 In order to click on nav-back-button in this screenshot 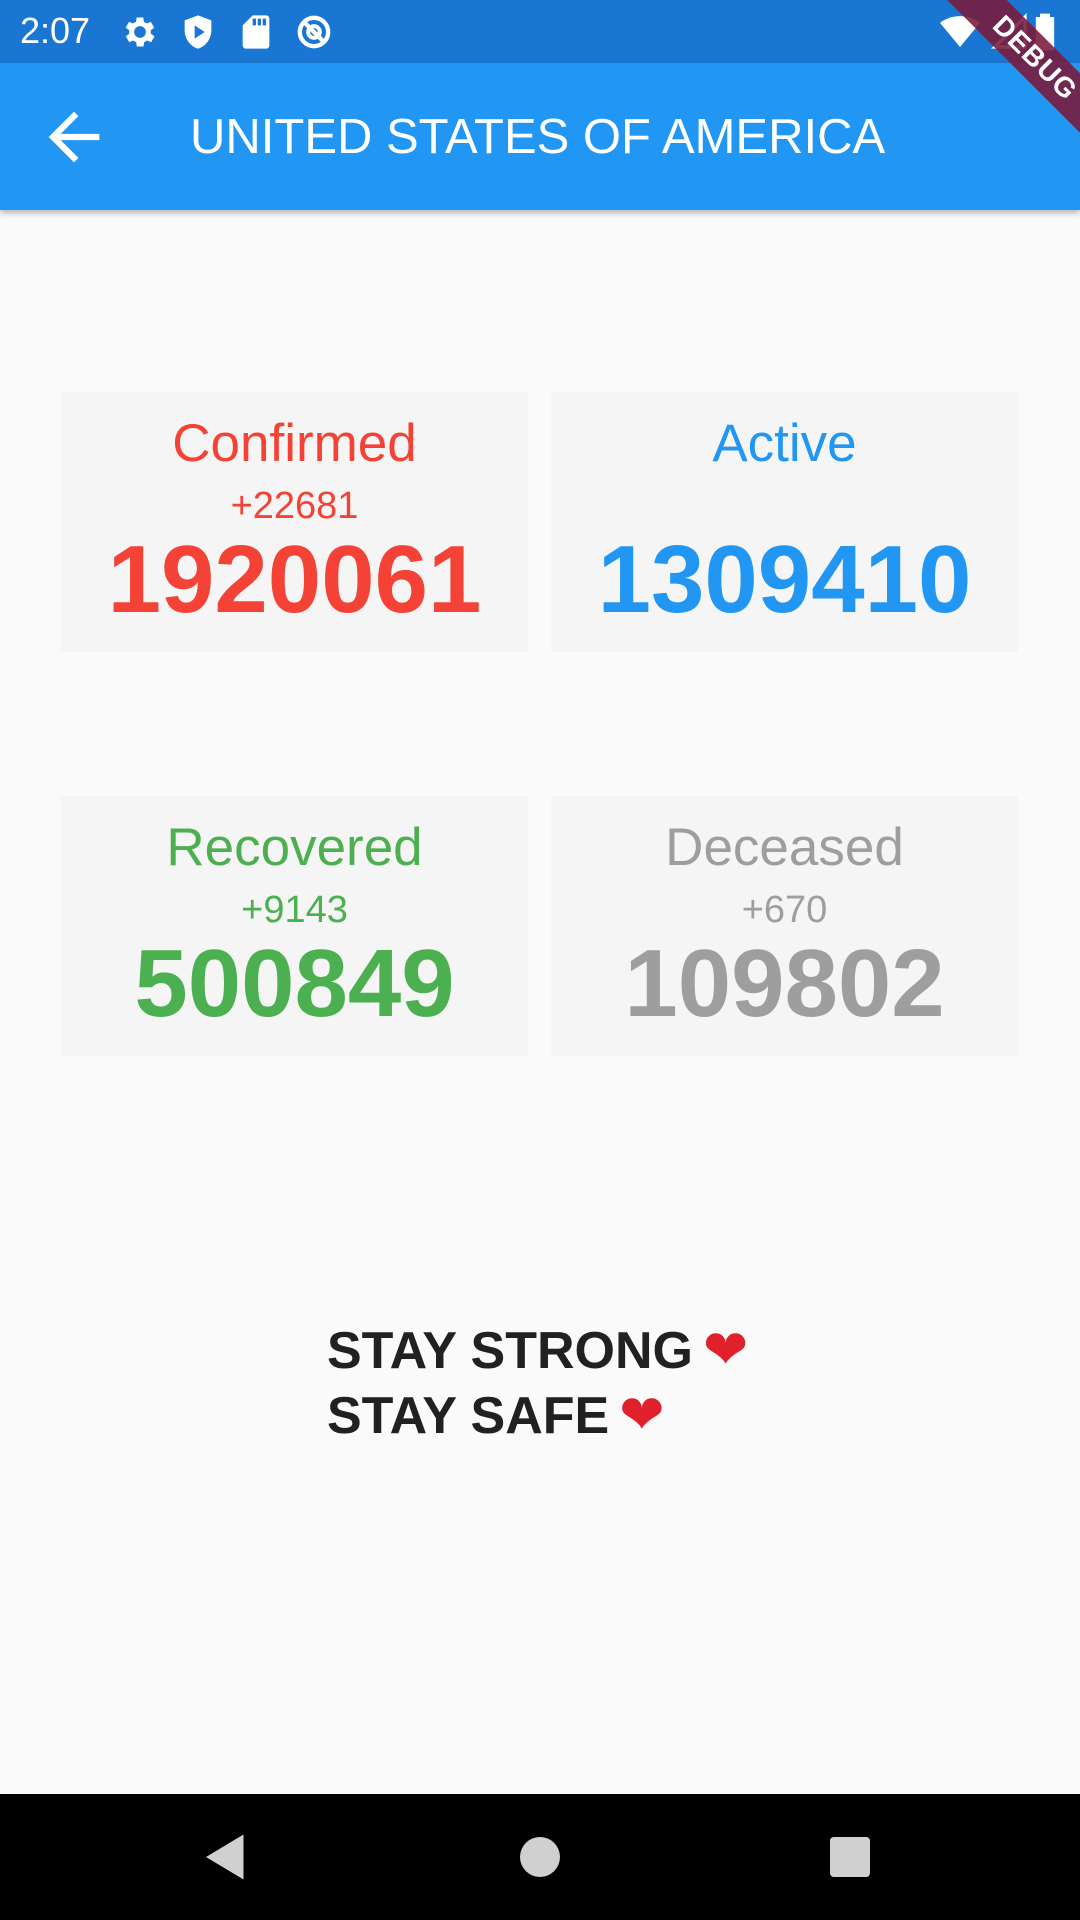, I will do `click(226, 1857)`.